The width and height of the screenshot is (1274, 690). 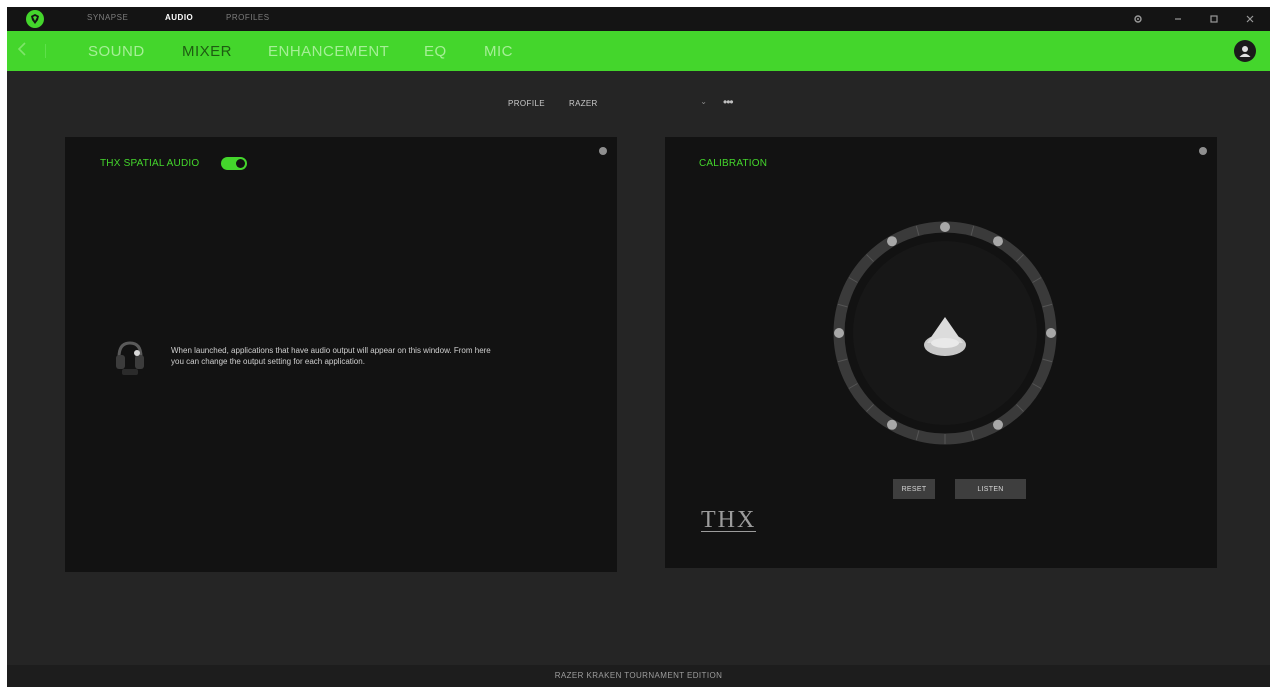 I want to click on device-footer: RAZER KRAKEN TOURNAMENT EDITION, so click(x=638, y=676).